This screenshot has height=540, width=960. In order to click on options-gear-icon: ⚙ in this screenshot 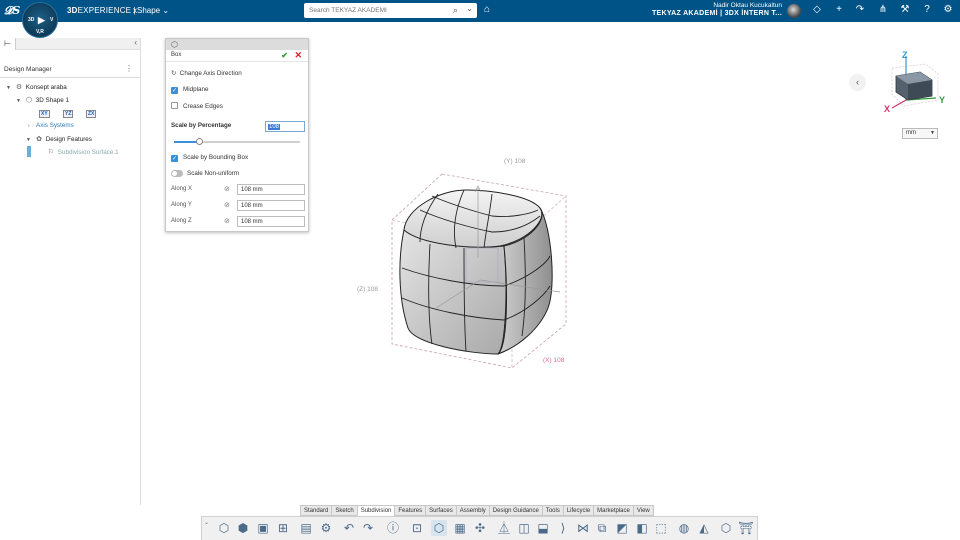, I will do `click(326, 528)`.